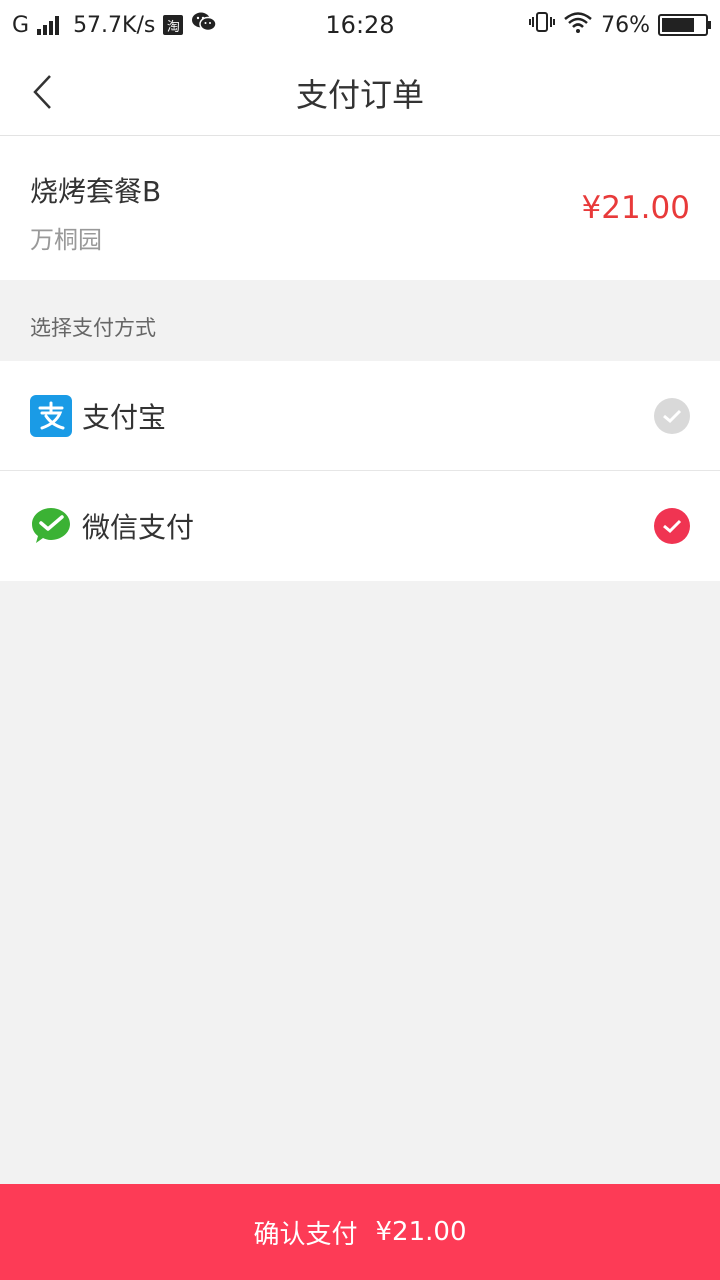  I want to click on vibrate-icon, so click(542, 25).